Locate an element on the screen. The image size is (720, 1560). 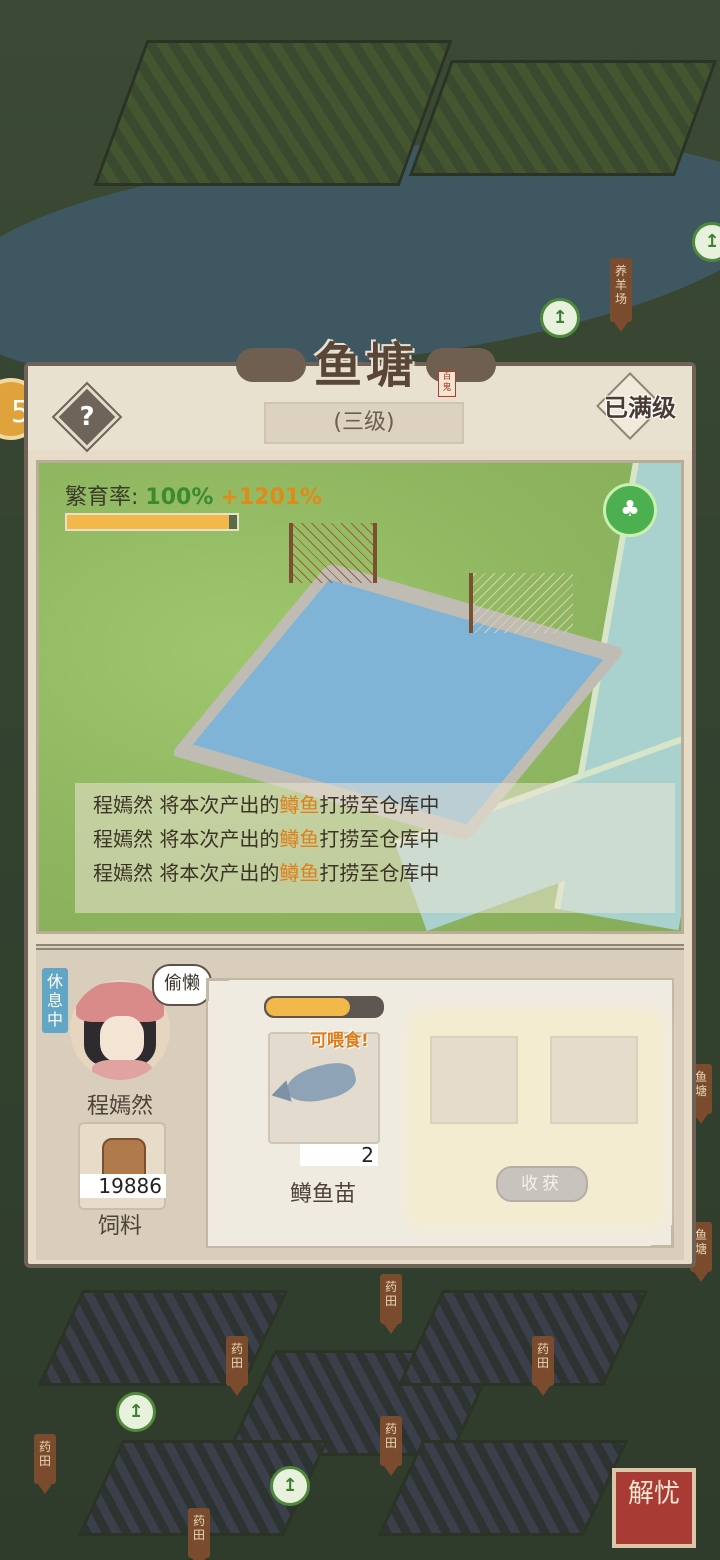
dialog-header: 鱼塘 百鬼 ? (三级) 已满级 is located at coordinates (360, 394).